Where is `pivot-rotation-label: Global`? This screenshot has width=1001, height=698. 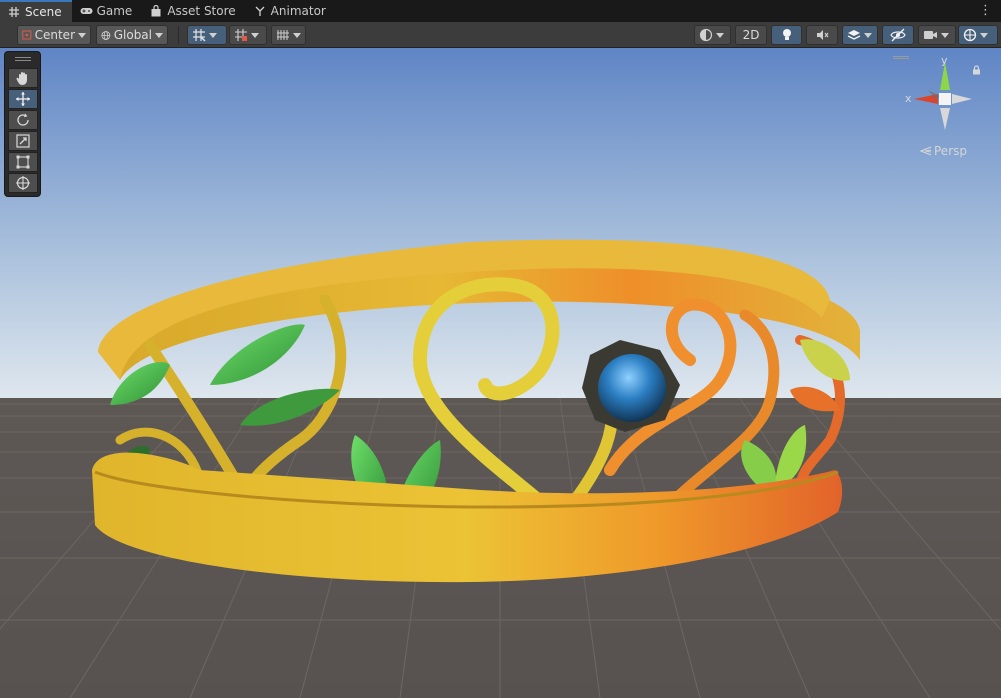
pivot-rotation-label: Global is located at coordinates (132, 35).